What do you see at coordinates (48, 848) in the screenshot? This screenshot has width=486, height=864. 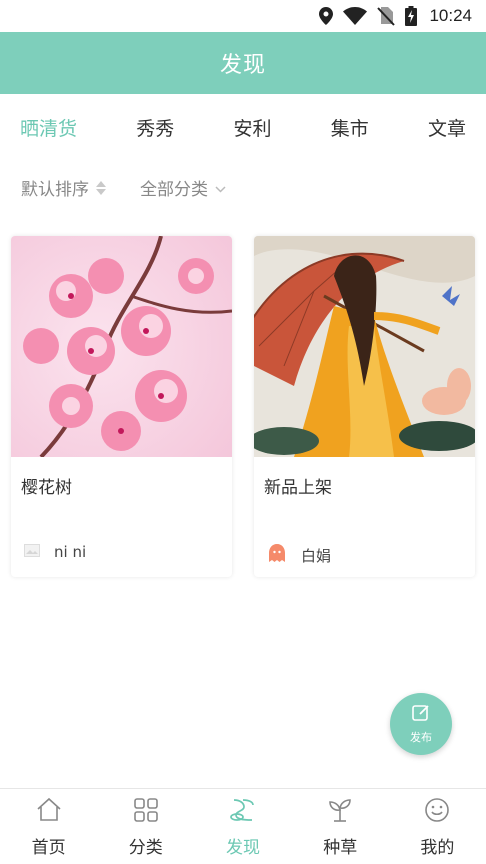 I see `nav-home-label: 首页` at bounding box center [48, 848].